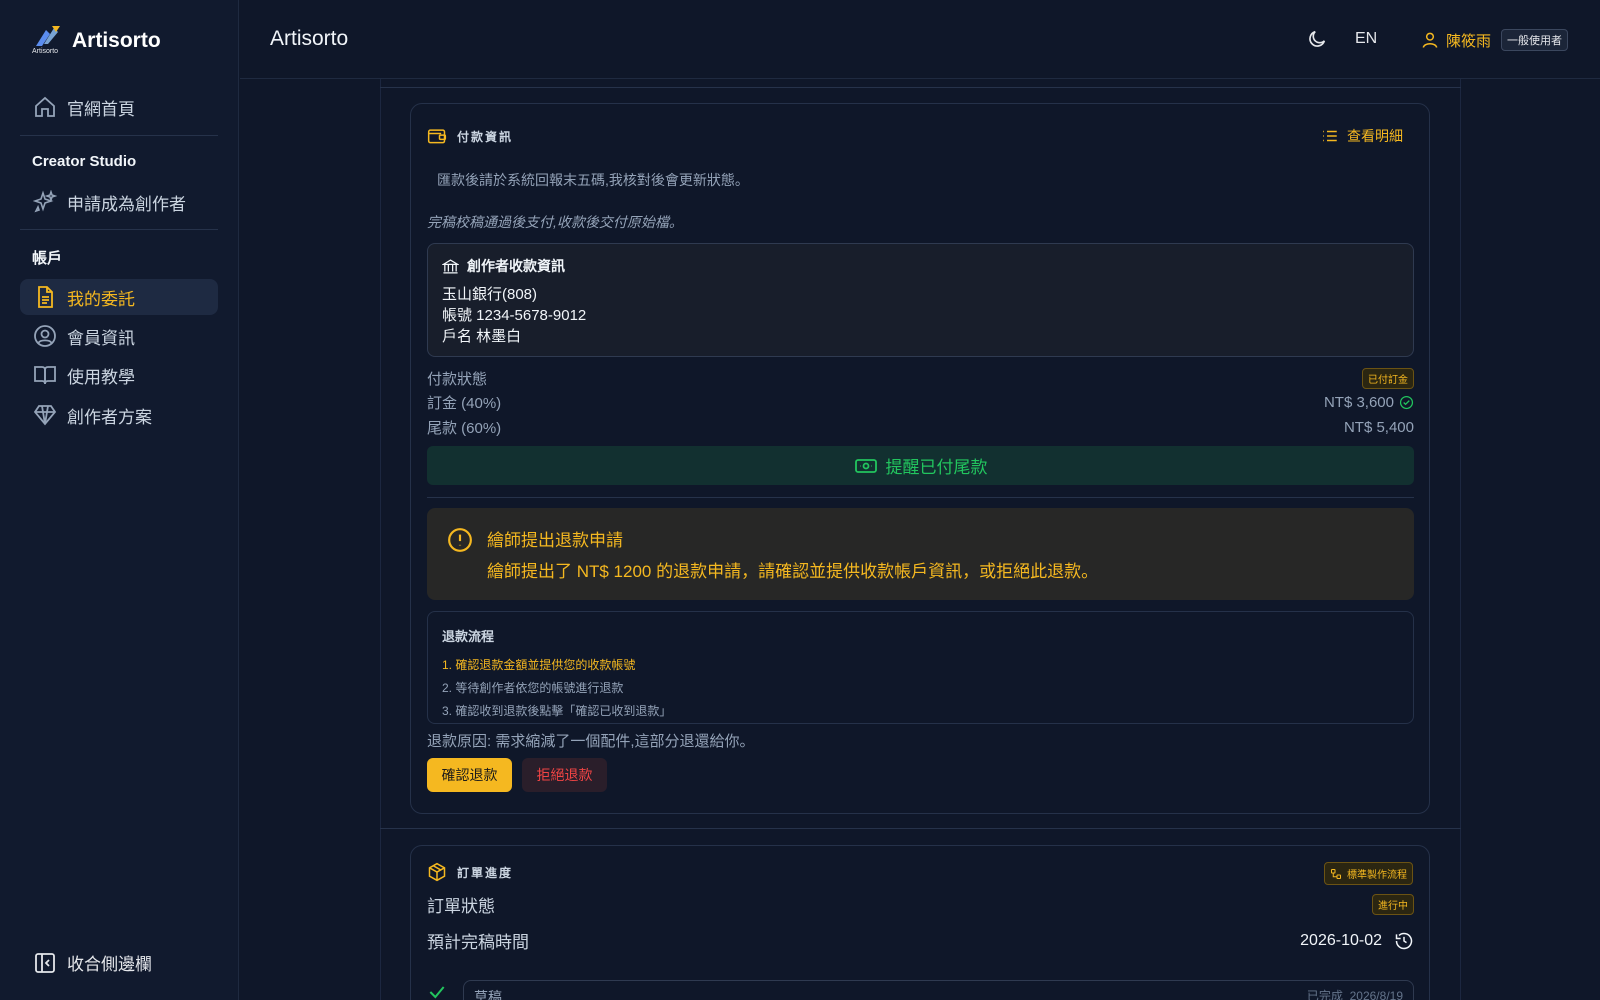  Describe the element at coordinates (920, 378) in the screenshot. I see `payment-status-row: 付款狀態 已付訂金` at that location.